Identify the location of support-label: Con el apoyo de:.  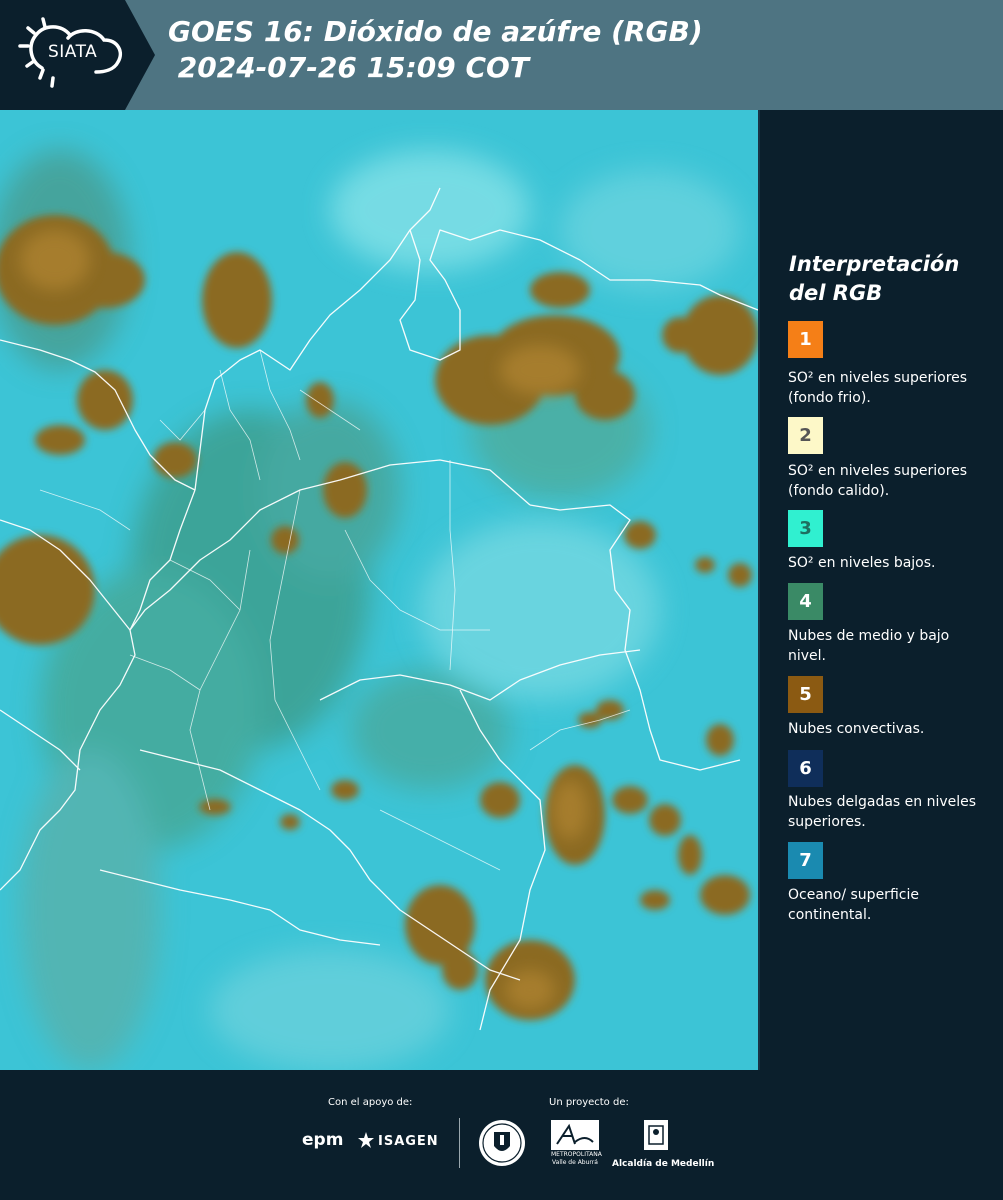
(370, 1102).